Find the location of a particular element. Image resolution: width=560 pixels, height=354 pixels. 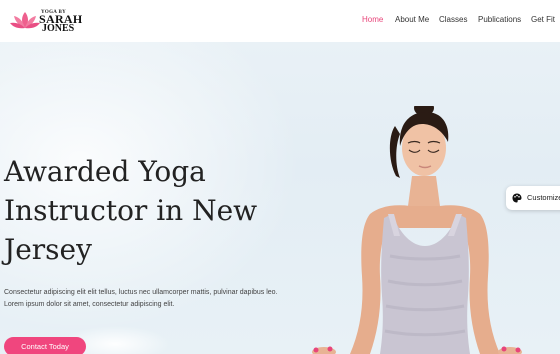

nav-home: Home is located at coordinates (372, 19).